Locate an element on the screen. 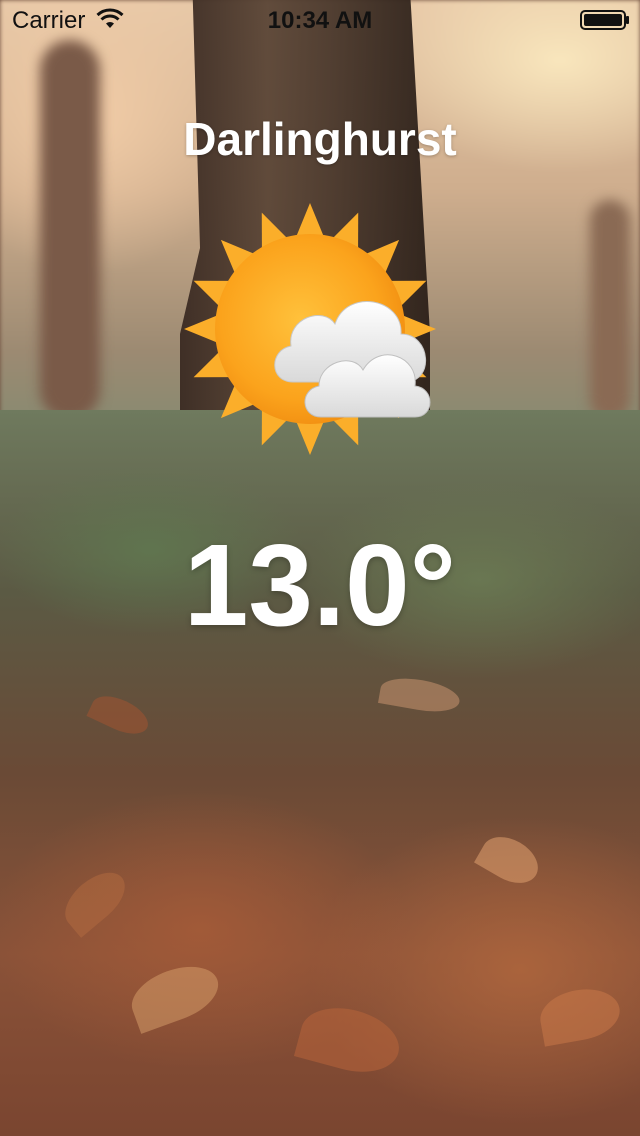  partly-cloudy-icon is located at coordinates (310, 329).